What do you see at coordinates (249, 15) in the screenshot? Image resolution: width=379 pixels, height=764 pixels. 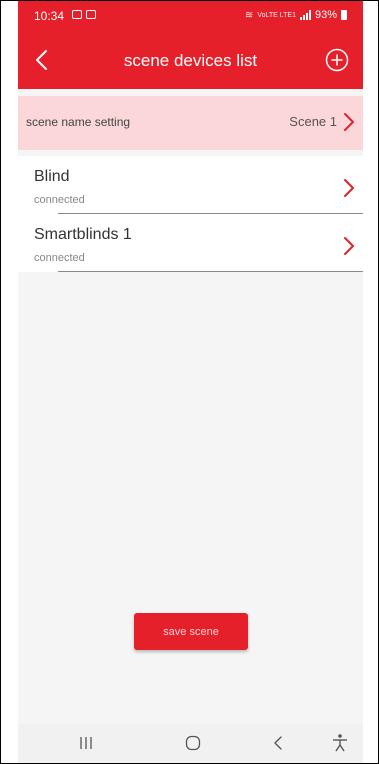 I see `wifi-icon: ≋` at bounding box center [249, 15].